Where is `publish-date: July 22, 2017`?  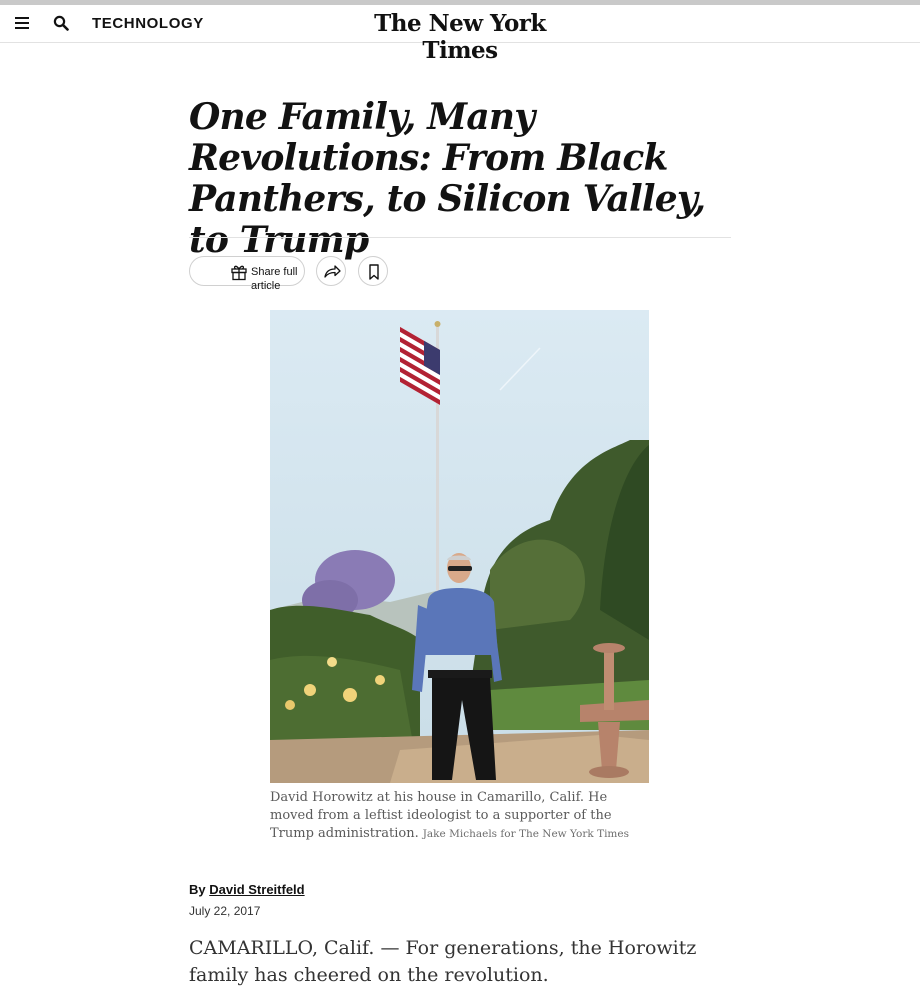 publish-date: July 22, 2017 is located at coordinates (225, 911).